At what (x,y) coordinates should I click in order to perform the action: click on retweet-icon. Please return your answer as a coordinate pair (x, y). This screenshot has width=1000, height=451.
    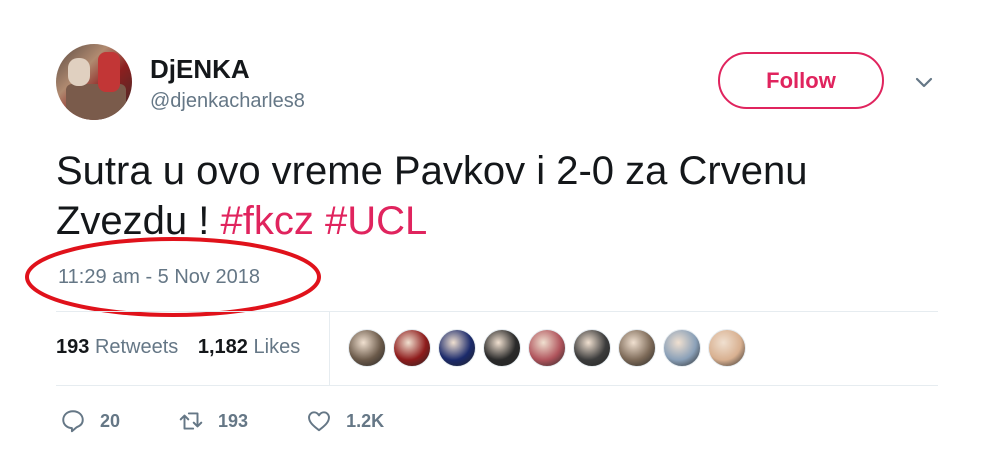
    Looking at the image, I should click on (191, 421).